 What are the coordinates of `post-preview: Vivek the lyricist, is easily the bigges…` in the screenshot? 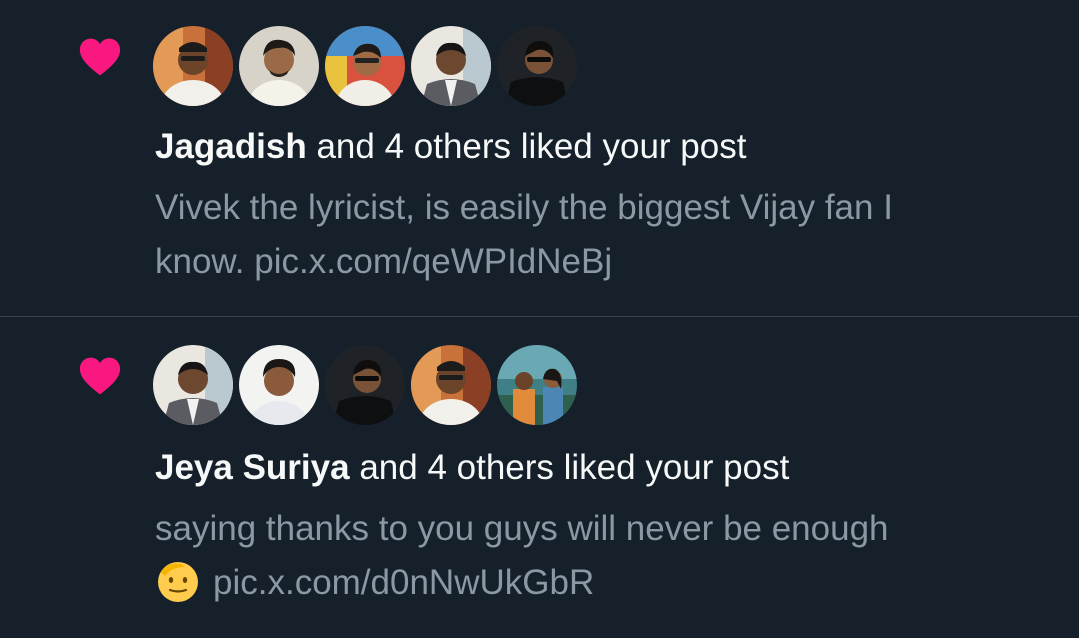 It's located at (595, 235).